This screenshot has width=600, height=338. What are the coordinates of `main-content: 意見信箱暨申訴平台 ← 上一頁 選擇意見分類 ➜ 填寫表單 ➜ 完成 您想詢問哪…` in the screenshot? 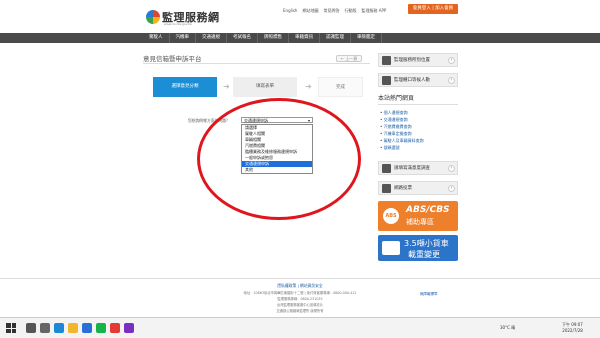 It's located at (256, 113).